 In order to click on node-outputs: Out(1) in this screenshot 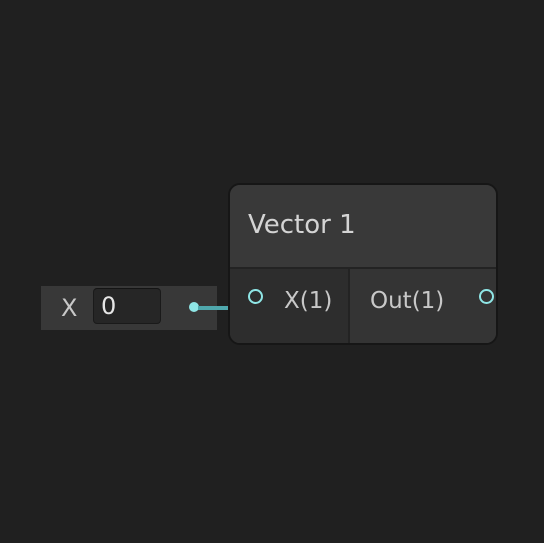, I will do `click(423, 306)`.